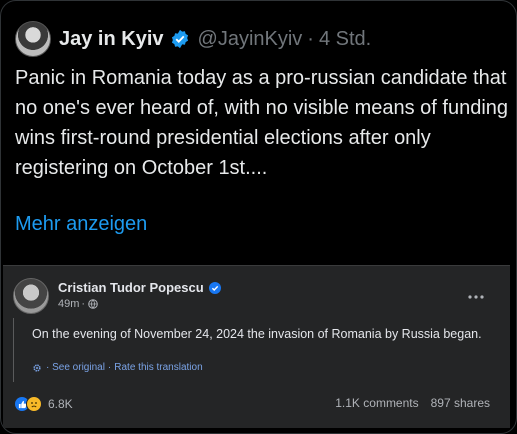 This screenshot has width=517, height=434. What do you see at coordinates (131, 287) in the screenshot?
I see `fb-author-name: Cristian Tudor Popescu` at bounding box center [131, 287].